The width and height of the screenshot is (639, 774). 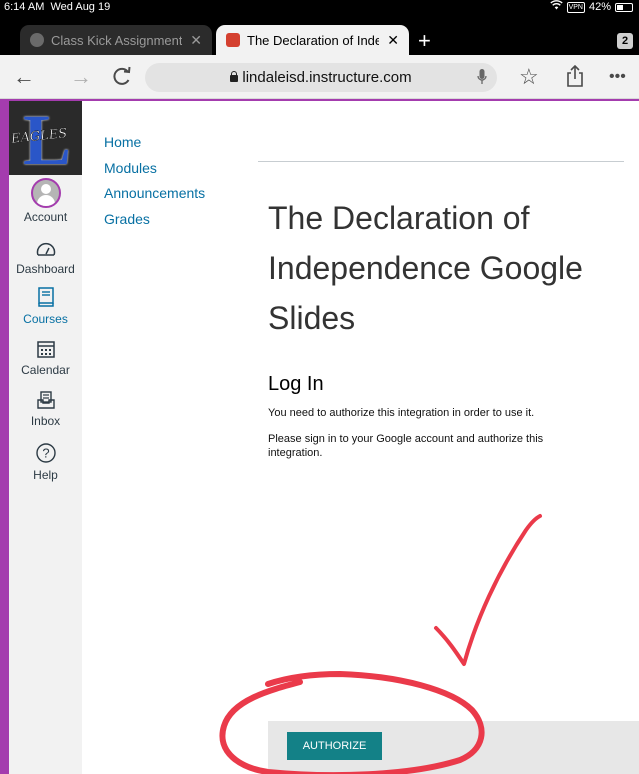 What do you see at coordinates (233, 40) in the screenshot?
I see `slides-favicon-icon` at bounding box center [233, 40].